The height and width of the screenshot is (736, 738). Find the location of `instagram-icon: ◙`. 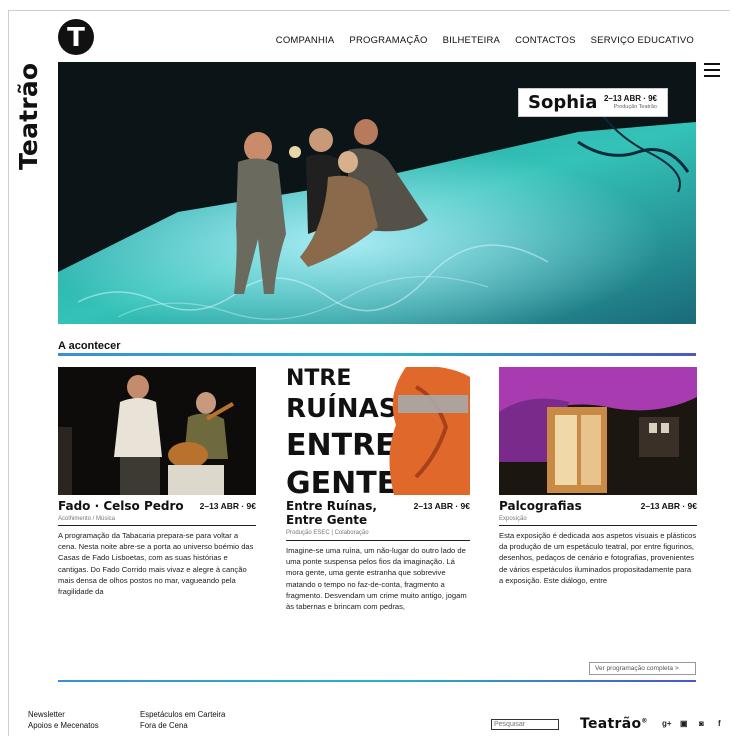

instagram-icon: ◙ is located at coordinates (701, 723).